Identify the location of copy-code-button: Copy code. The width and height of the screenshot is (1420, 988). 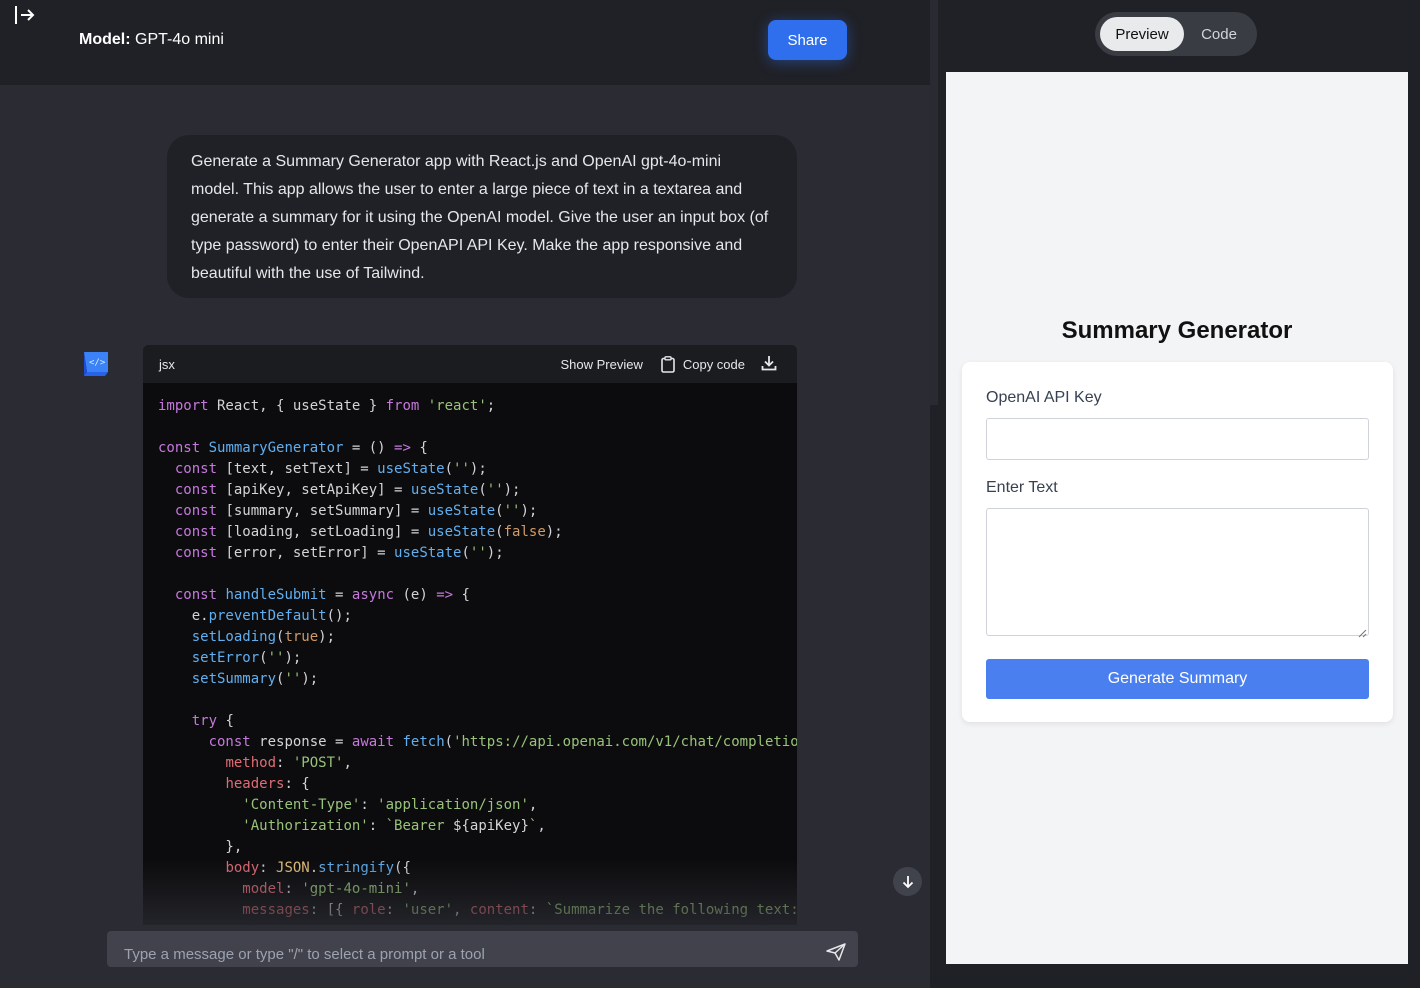
(703, 364).